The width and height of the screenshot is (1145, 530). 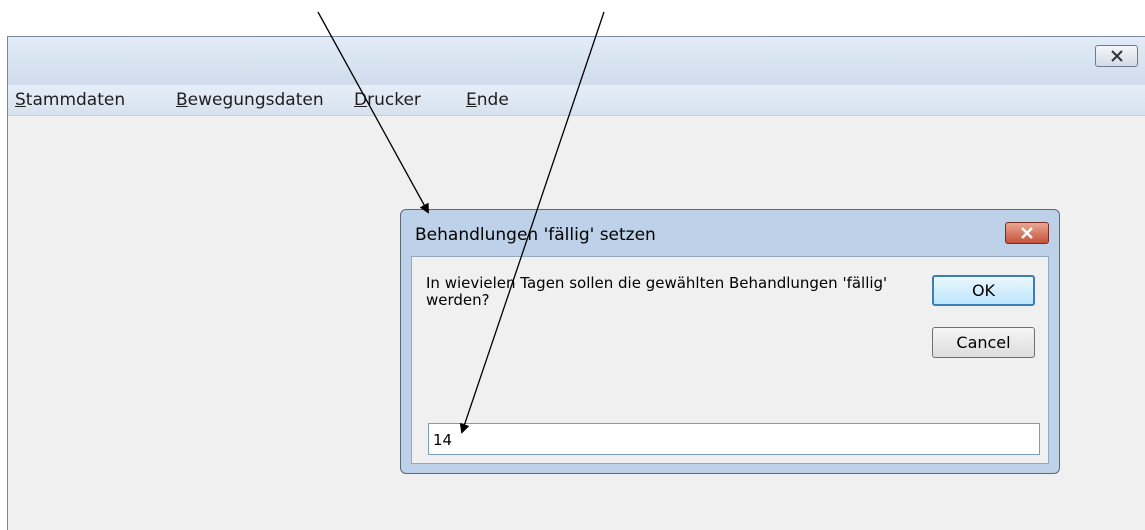 What do you see at coordinates (734, 439) in the screenshot?
I see `days-input: 14` at bounding box center [734, 439].